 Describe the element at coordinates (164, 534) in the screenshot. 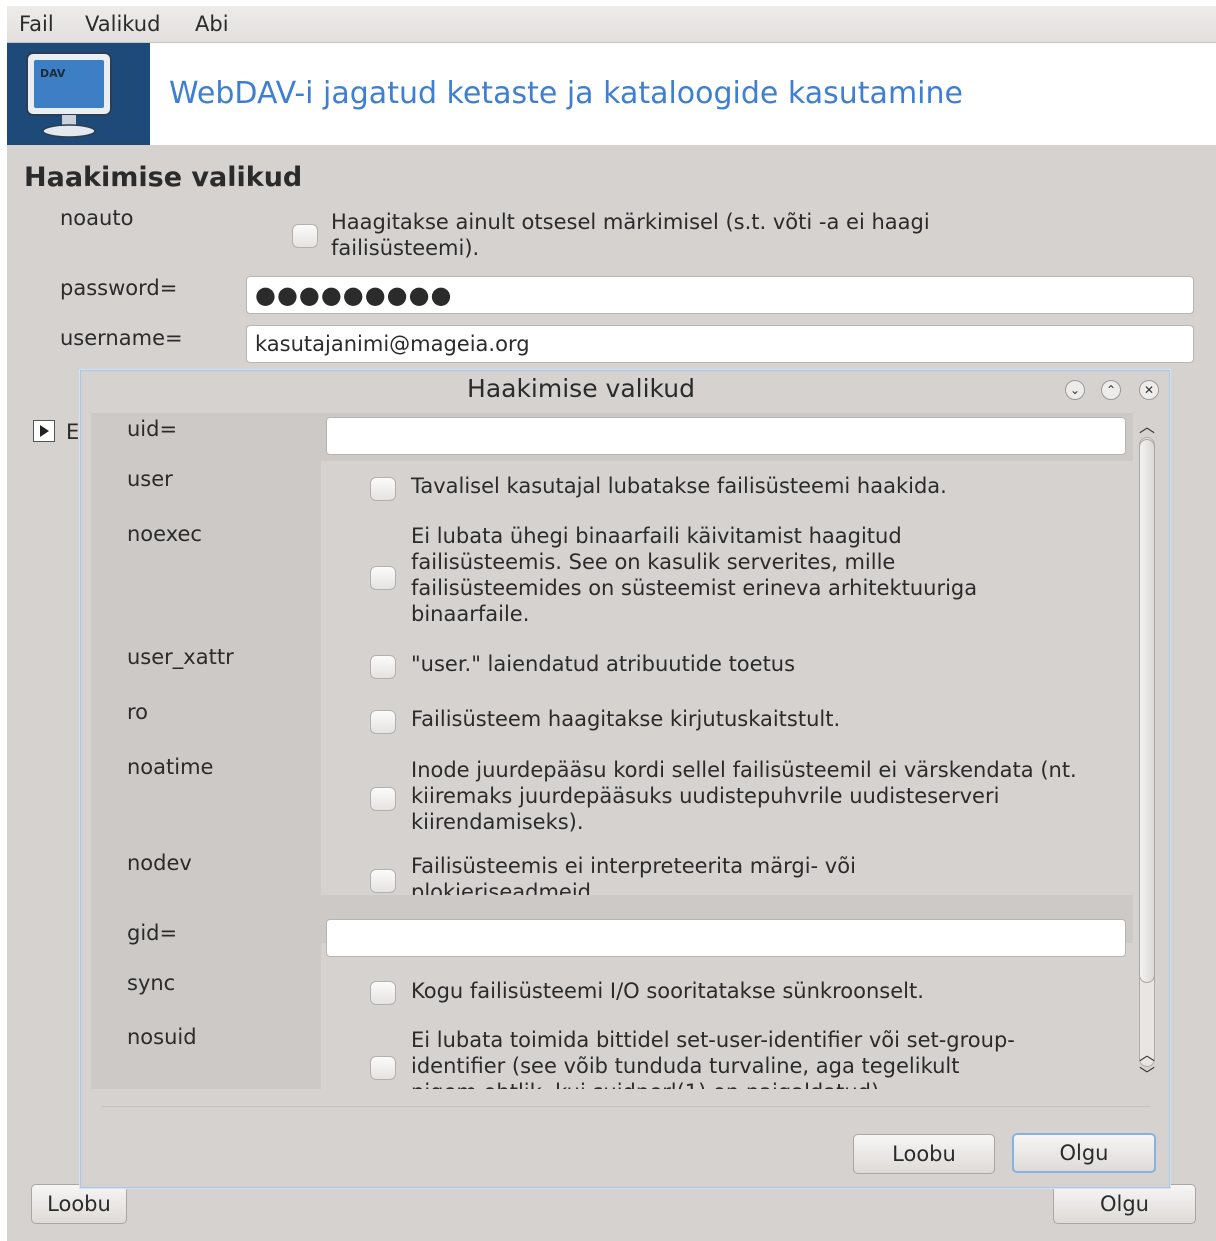

I see `noexec-label: noexec` at that location.